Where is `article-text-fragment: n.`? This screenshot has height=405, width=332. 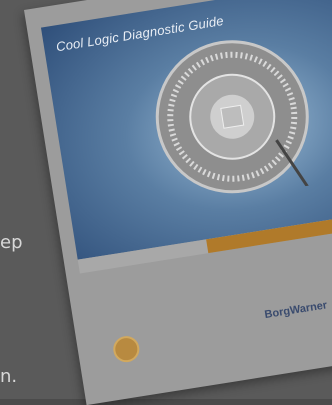 article-text-fragment: n. is located at coordinates (9, 376).